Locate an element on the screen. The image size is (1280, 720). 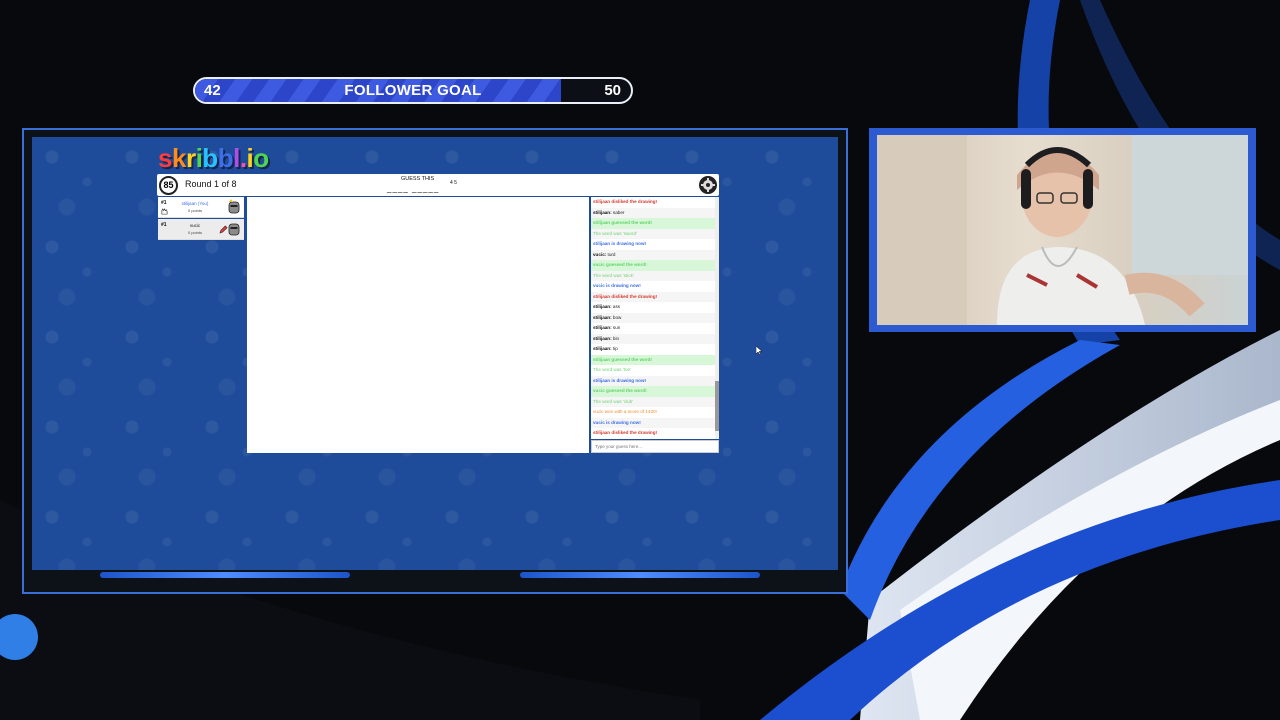
logo-letter: s is located at coordinates (165, 158).